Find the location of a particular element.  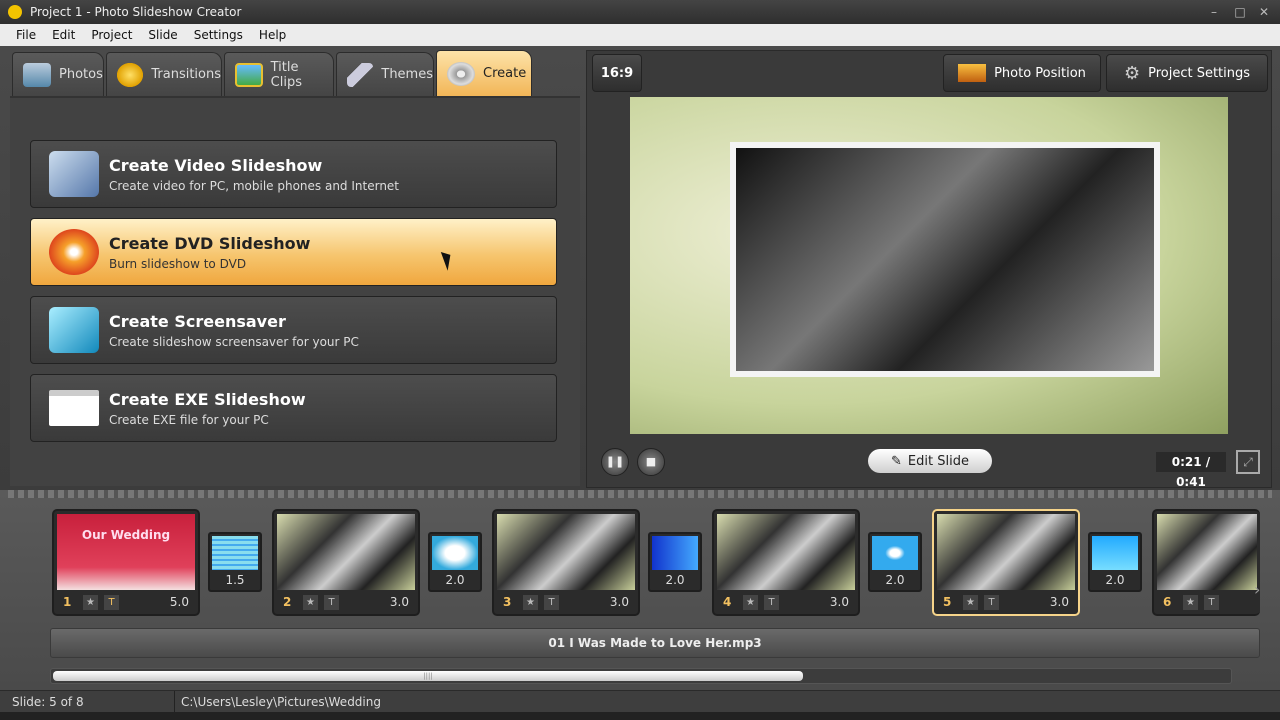

slide-number: 2 is located at coordinates (287, 602).